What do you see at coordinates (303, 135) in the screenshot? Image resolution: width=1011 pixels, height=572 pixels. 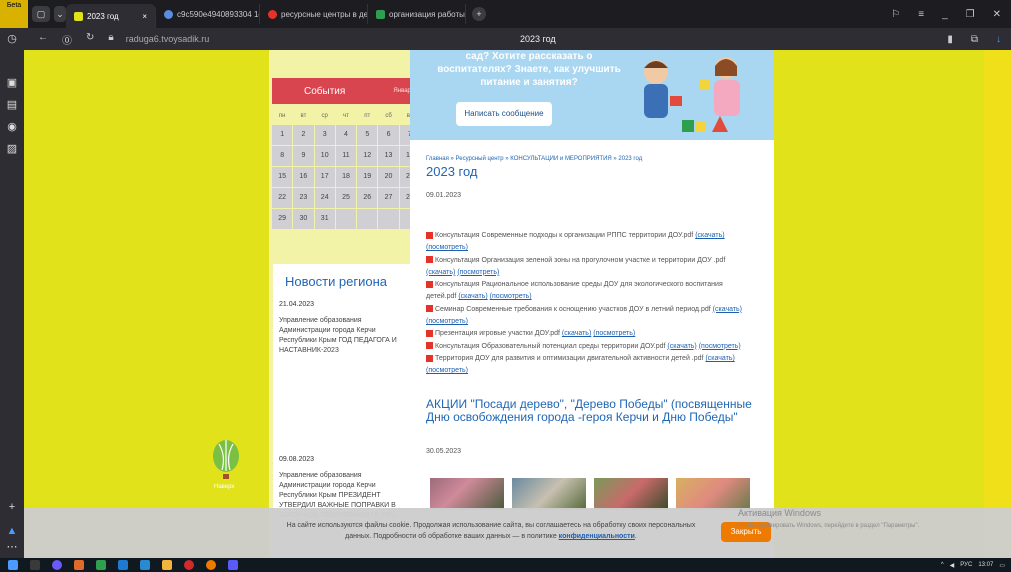 I see `calendar-day: 2` at bounding box center [303, 135].